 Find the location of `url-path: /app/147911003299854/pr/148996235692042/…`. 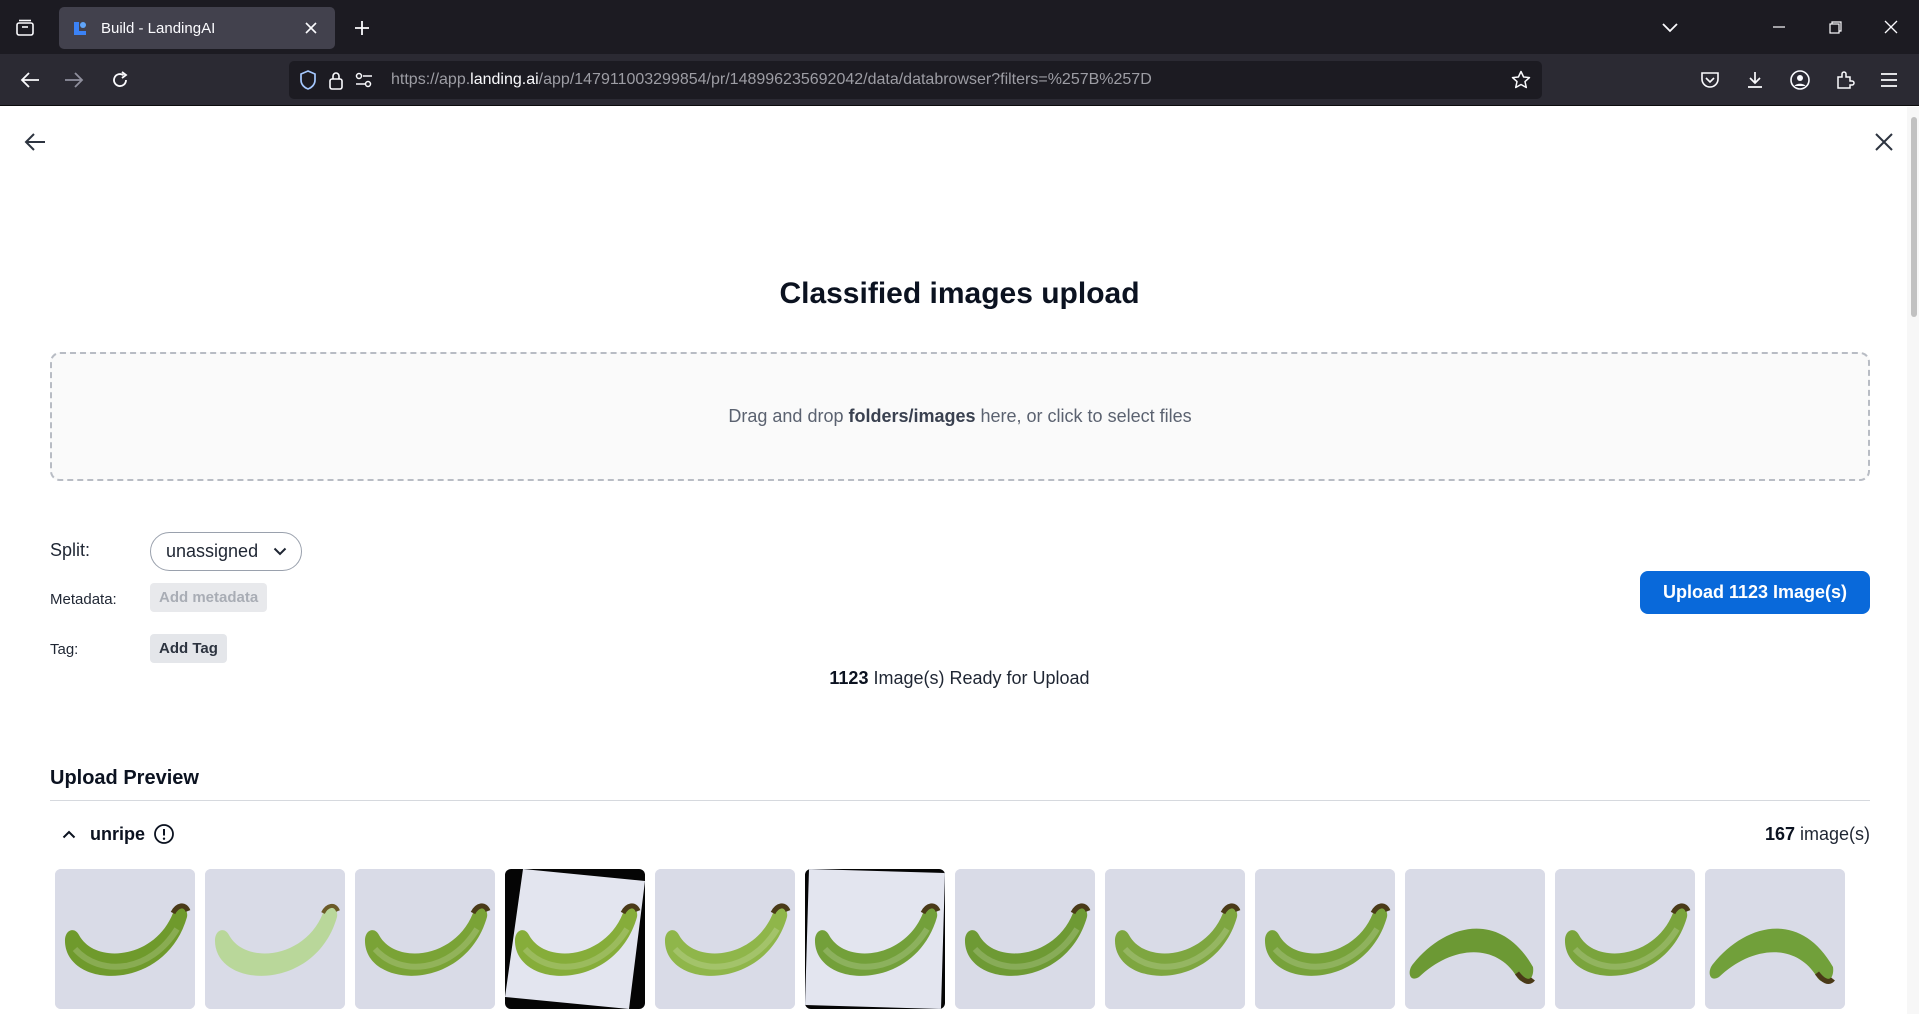

url-path: /app/147911003299854/pr/148996235692042/… is located at coordinates (845, 79).